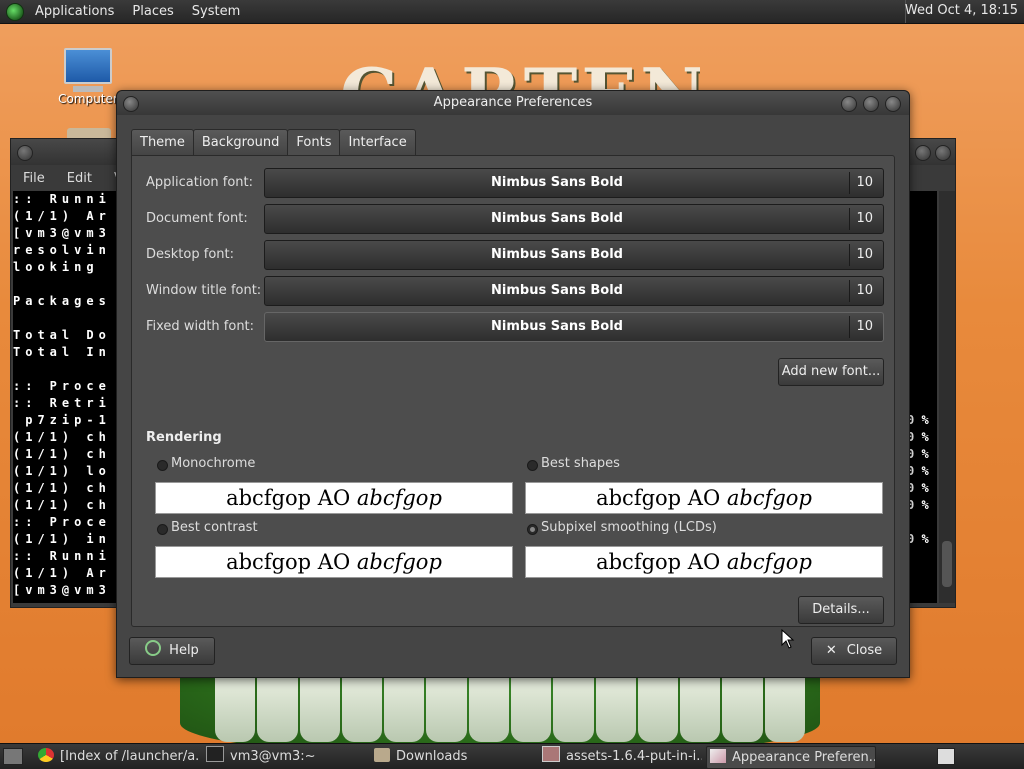  I want to click on fixed-width-font-button: Nimbus Sans Bold 10, so click(574, 327).